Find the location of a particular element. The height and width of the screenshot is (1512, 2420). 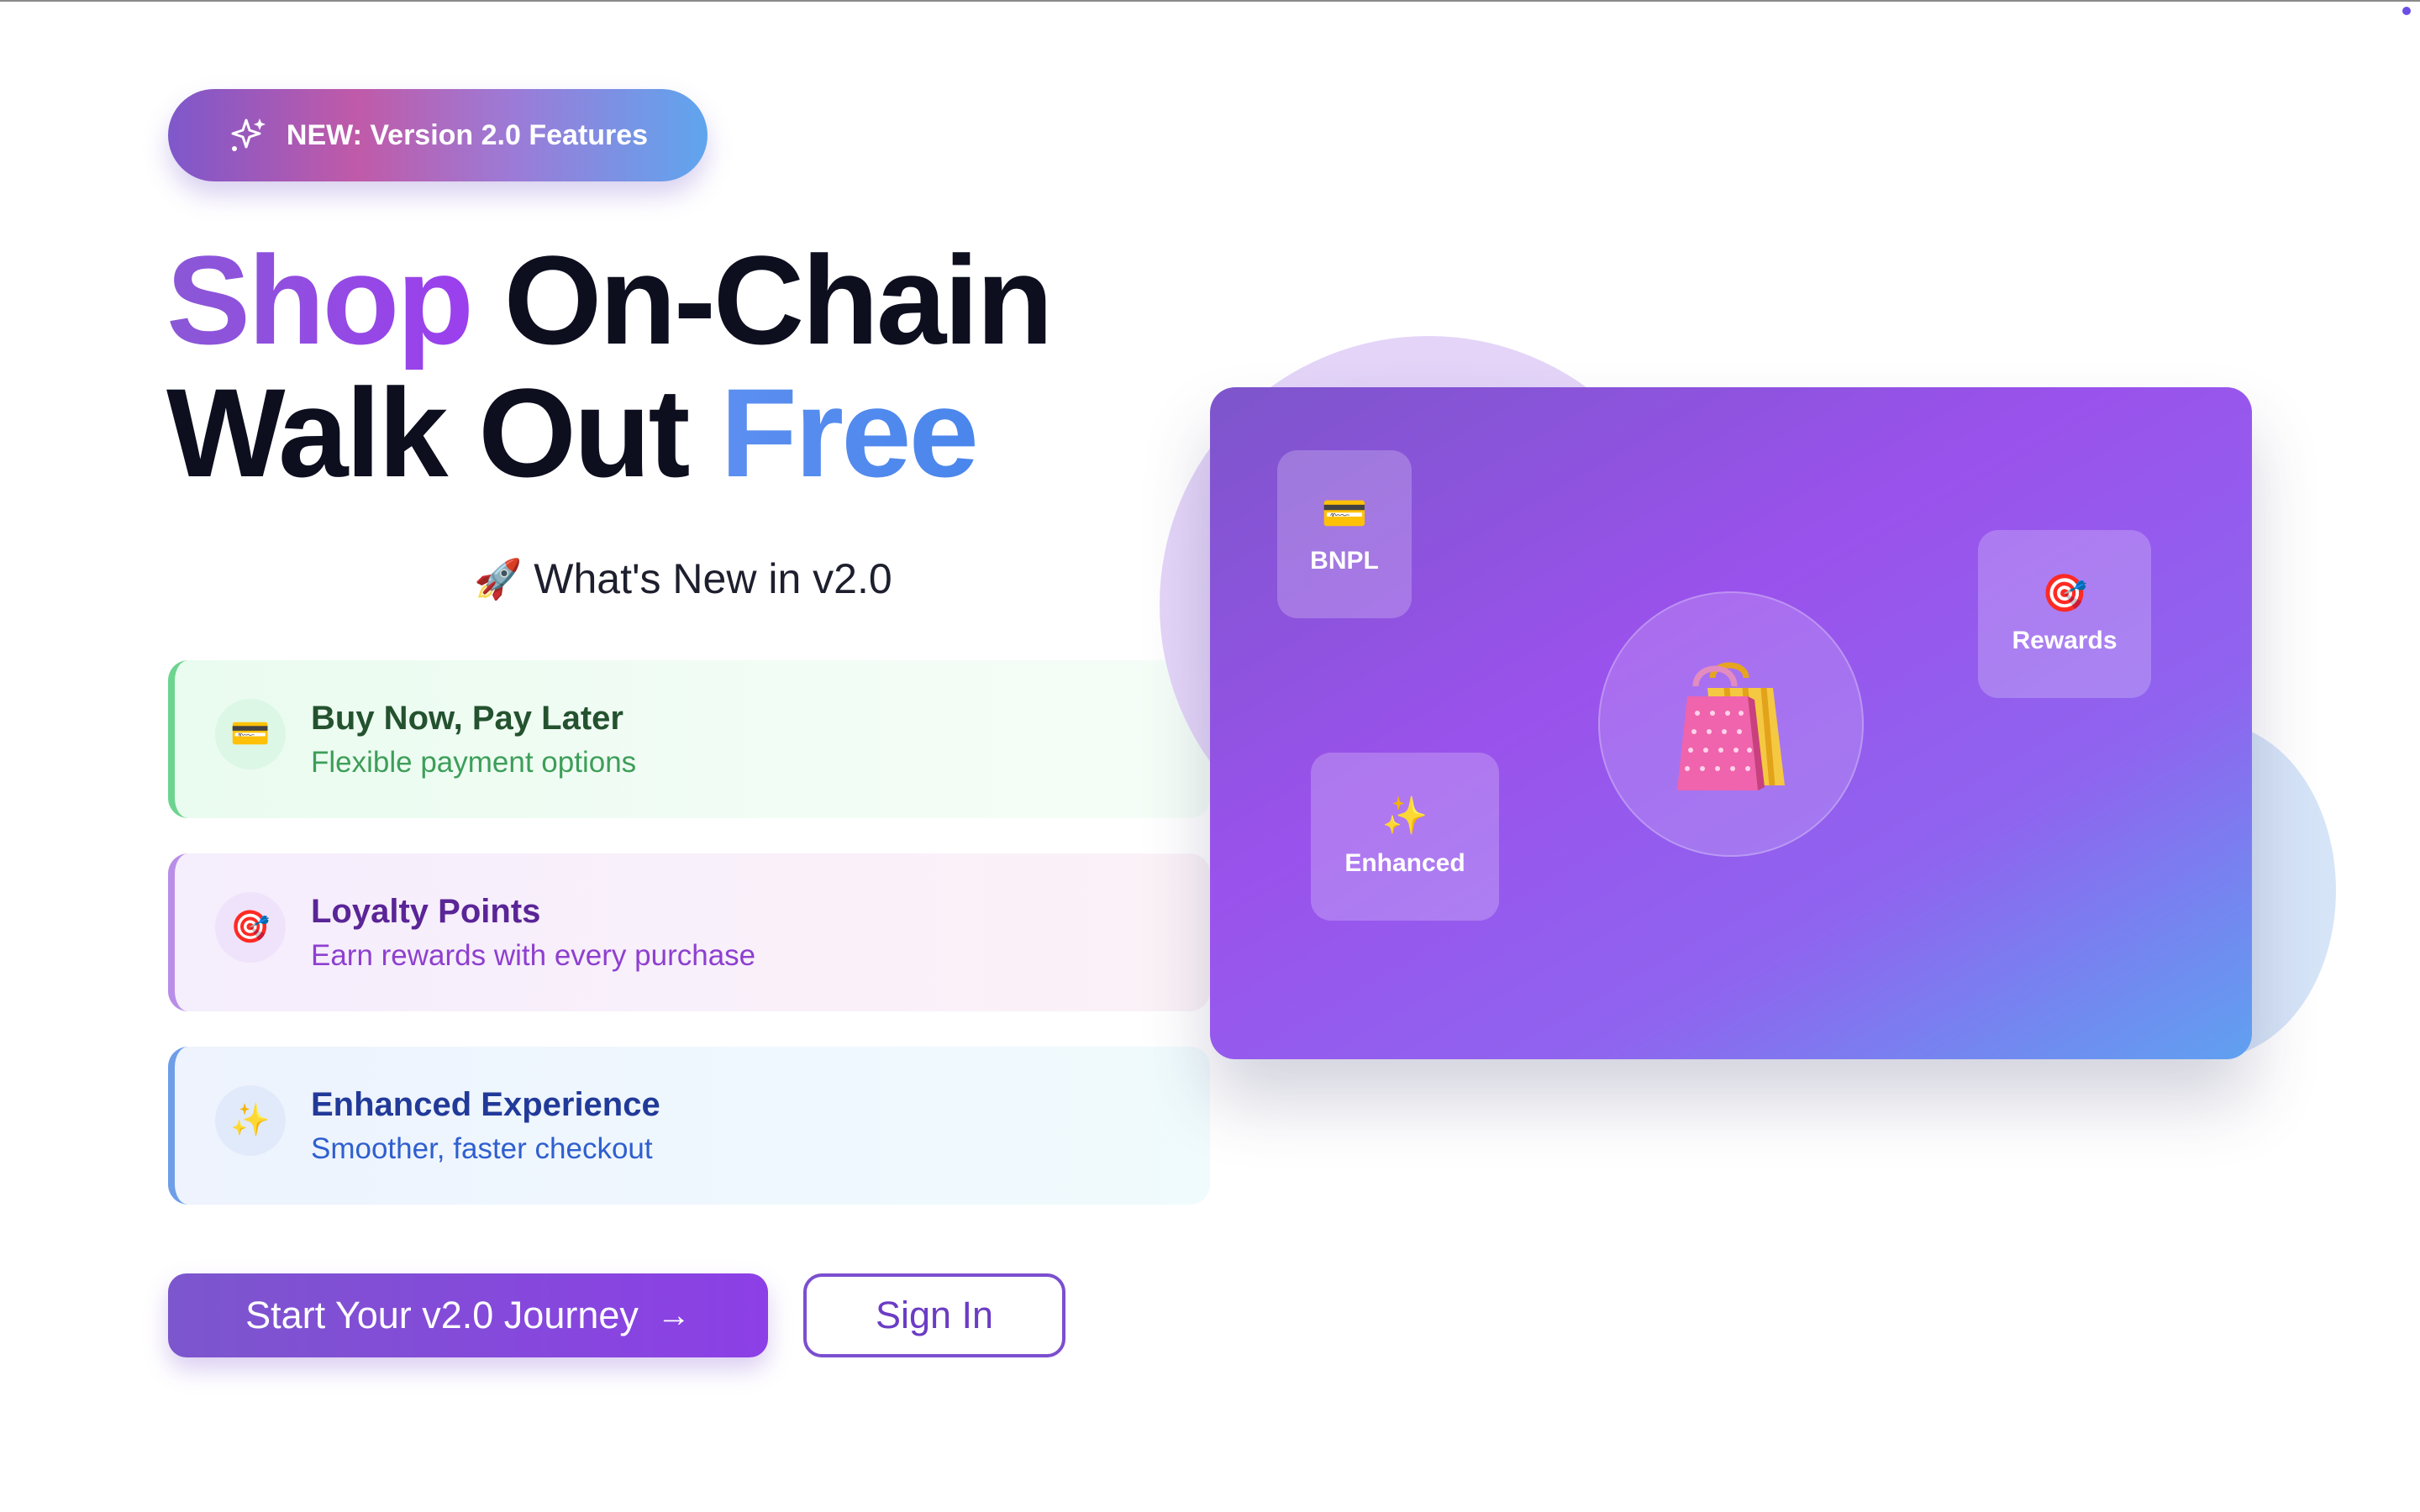

page-title: Shop On-Chain Walk Out Free is located at coordinates (610, 366).